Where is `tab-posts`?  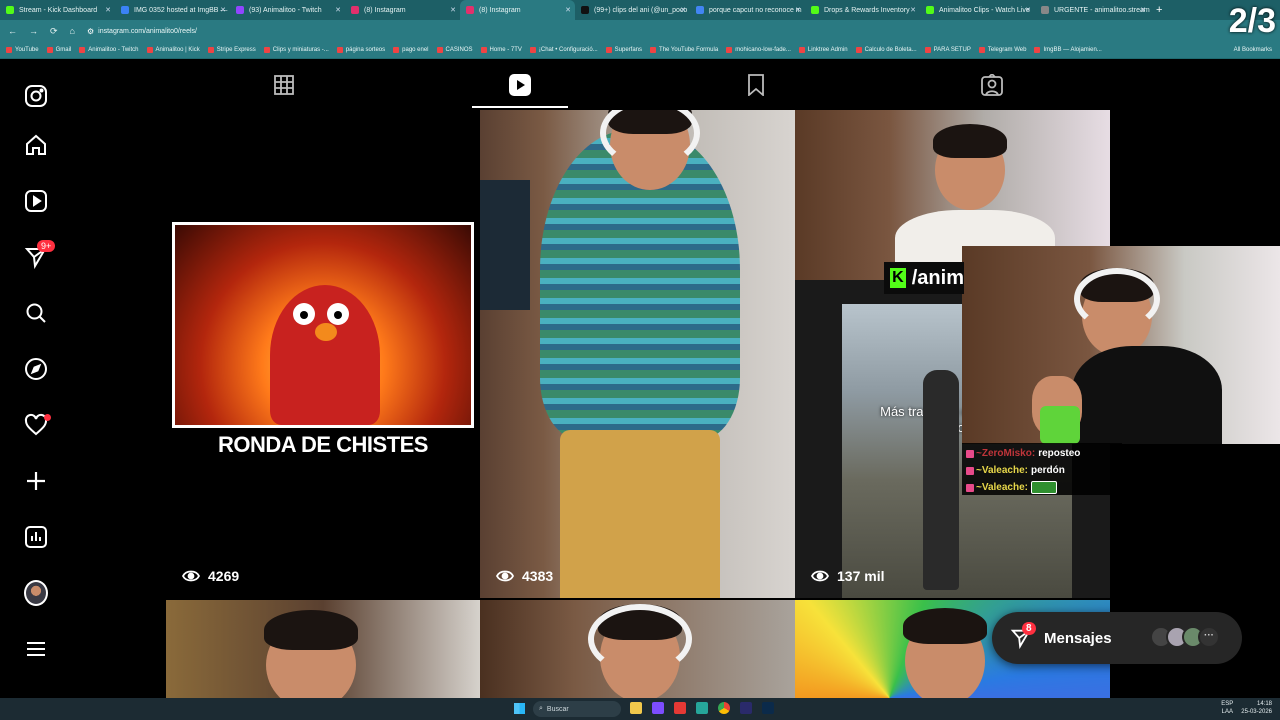 tab-posts is located at coordinates (284, 85).